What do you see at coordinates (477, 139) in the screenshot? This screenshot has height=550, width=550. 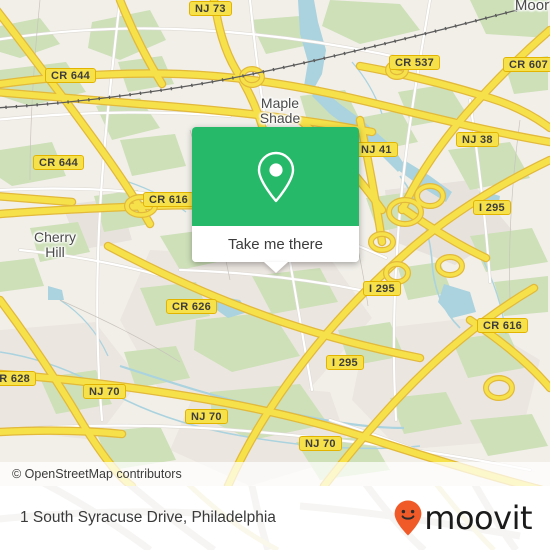 I see `road-shield: NJ 38` at bounding box center [477, 139].